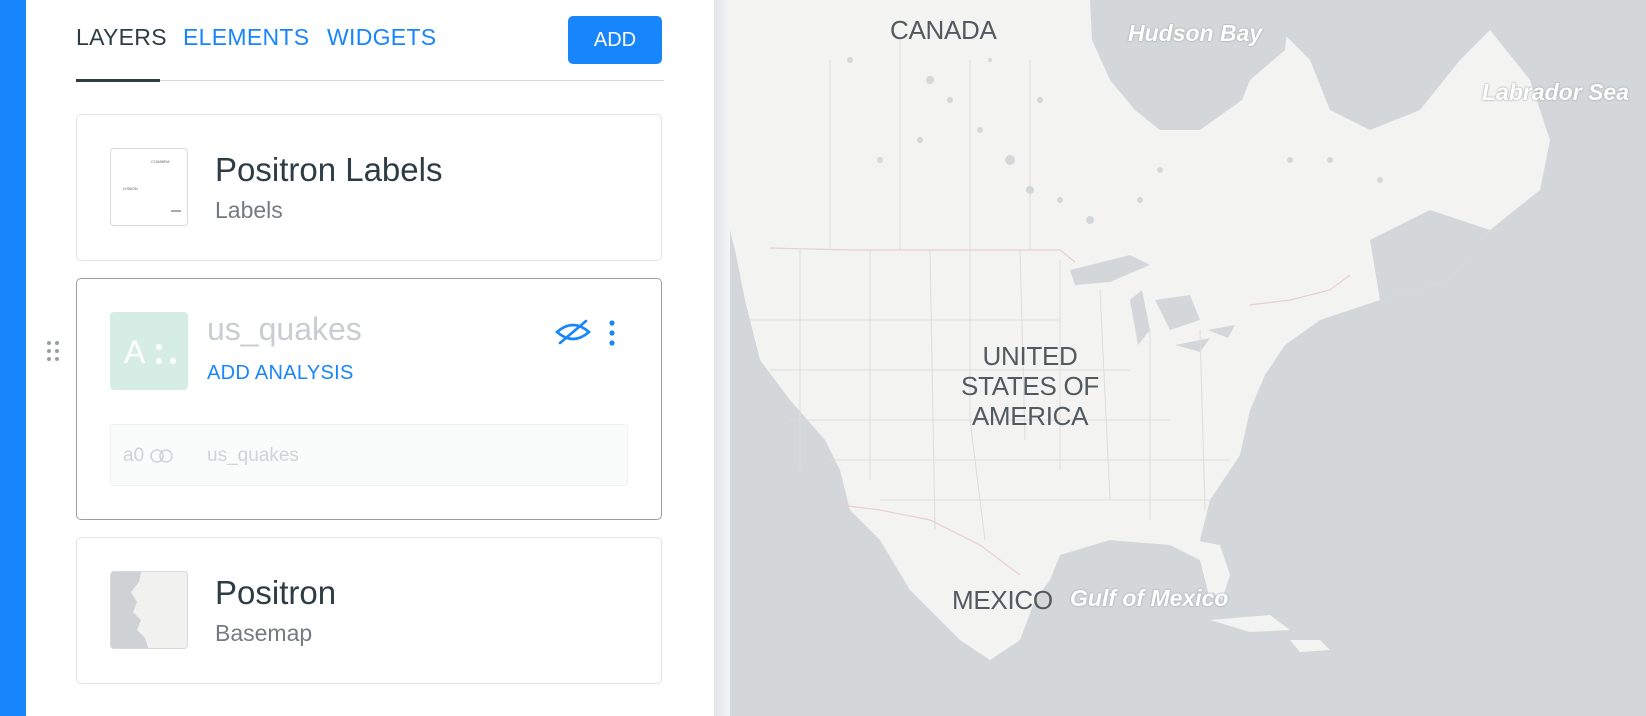 This screenshot has height=716, width=1646. What do you see at coordinates (135, 352) in the screenshot?
I see `layer-letter: A` at bounding box center [135, 352].